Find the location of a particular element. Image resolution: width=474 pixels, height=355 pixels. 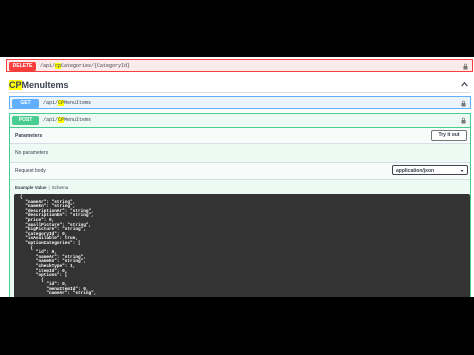

parameters-title: Parameters is located at coordinates (29, 136).